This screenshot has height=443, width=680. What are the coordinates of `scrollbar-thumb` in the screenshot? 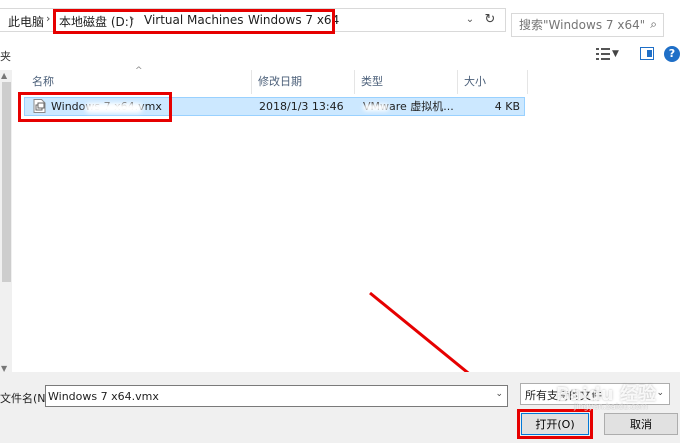 It's located at (6, 182).